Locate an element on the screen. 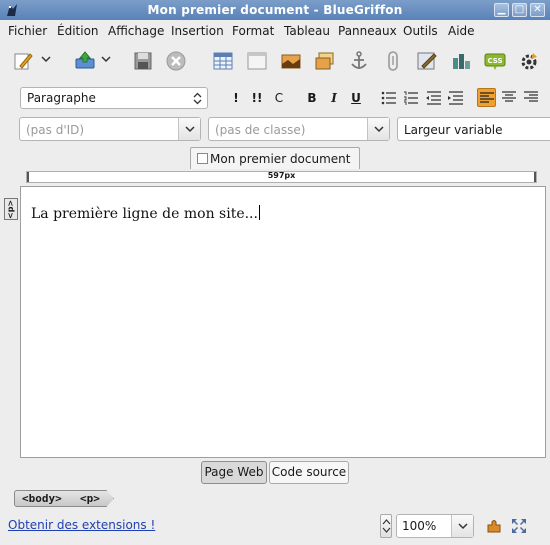  class-dropdown-button is located at coordinates (378, 129).